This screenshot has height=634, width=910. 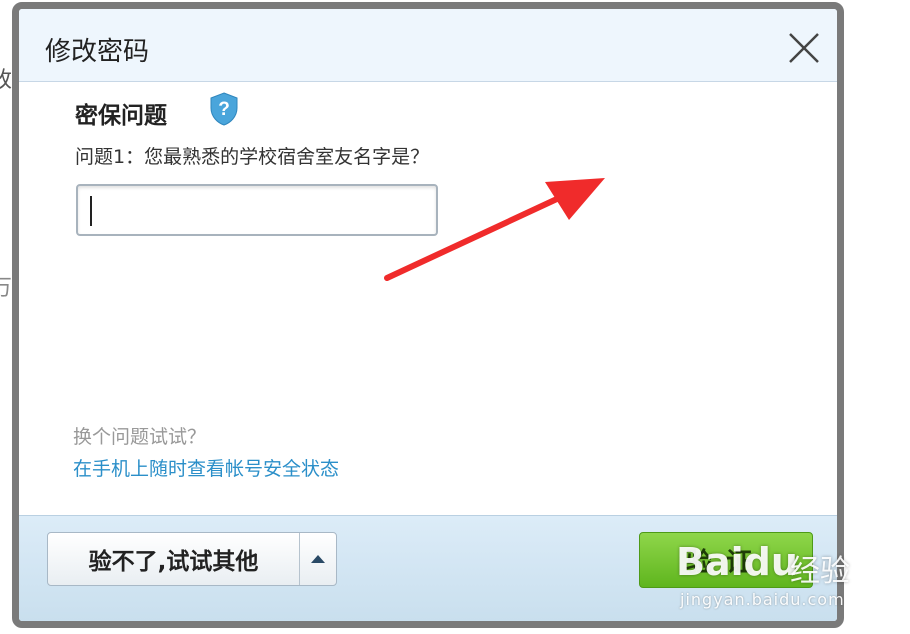 What do you see at coordinates (494, 229) in the screenshot?
I see `annotation-arrow` at bounding box center [494, 229].